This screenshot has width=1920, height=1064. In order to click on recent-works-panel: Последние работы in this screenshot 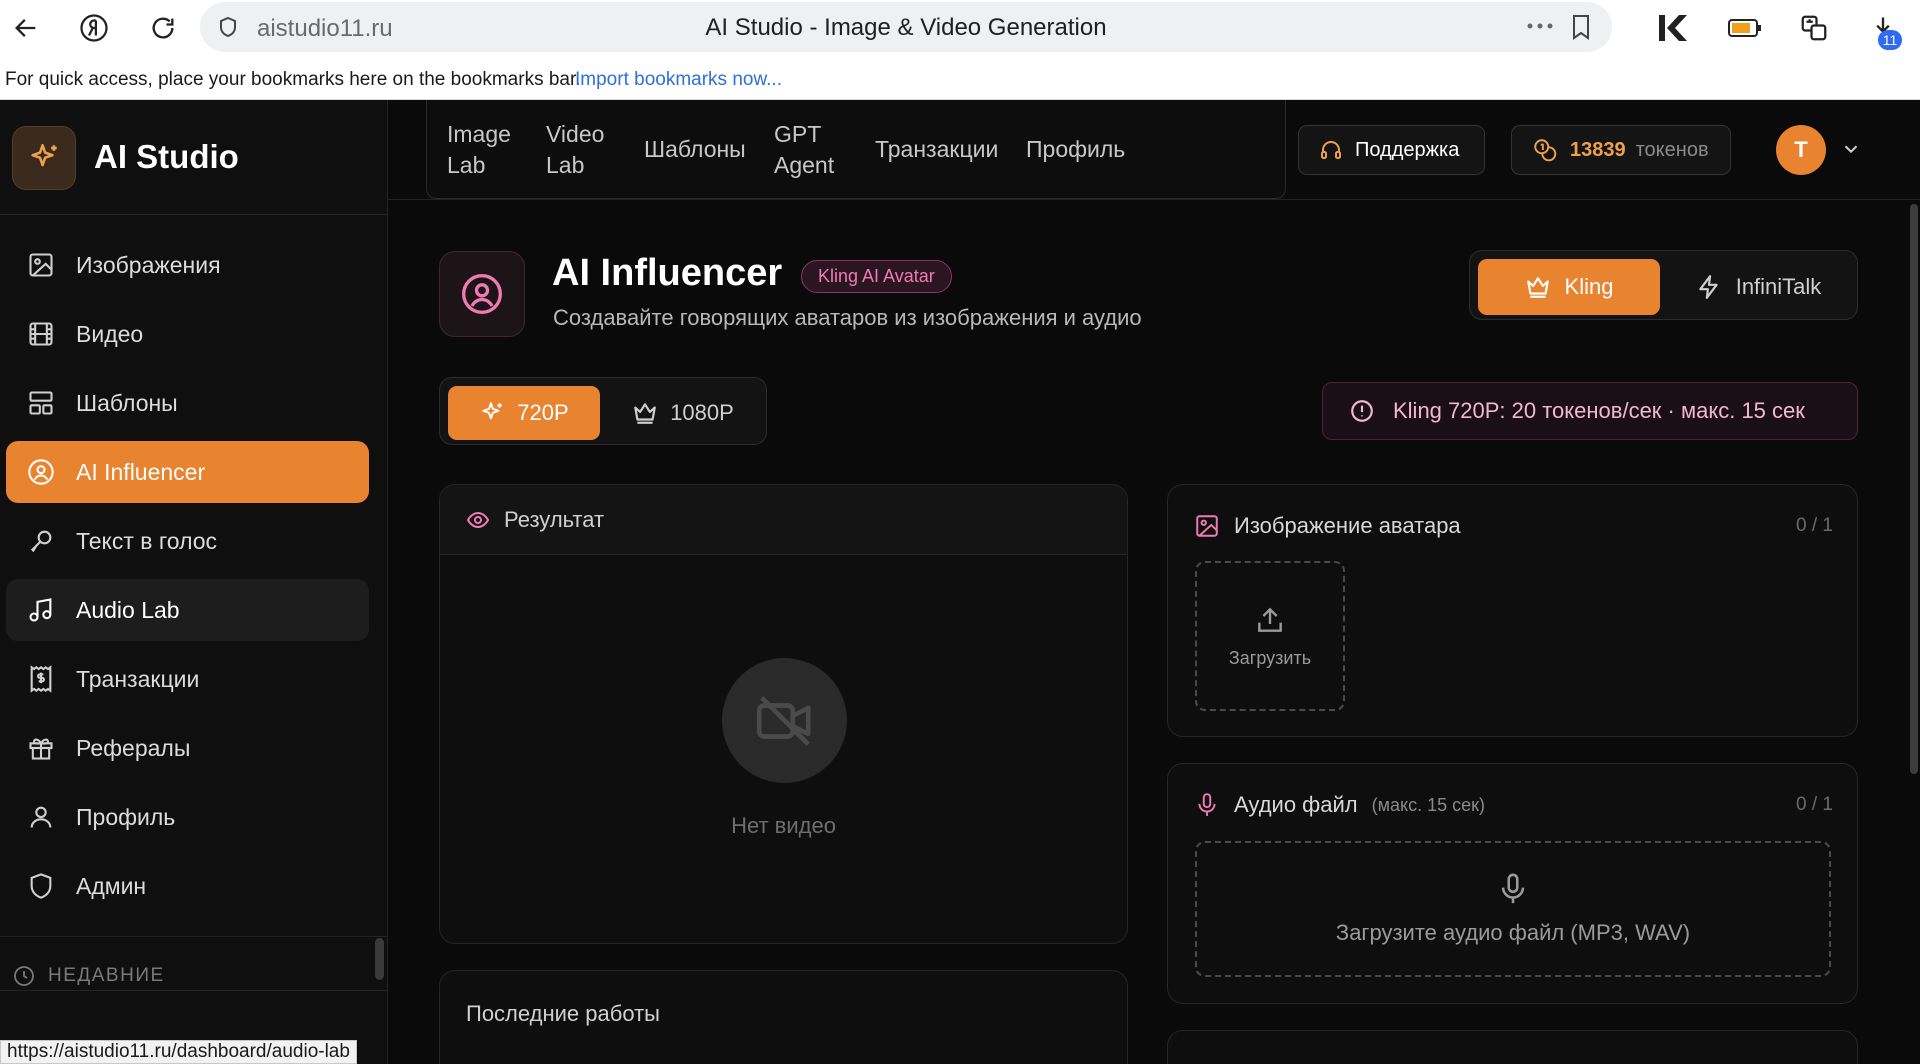, I will do `click(783, 1017)`.